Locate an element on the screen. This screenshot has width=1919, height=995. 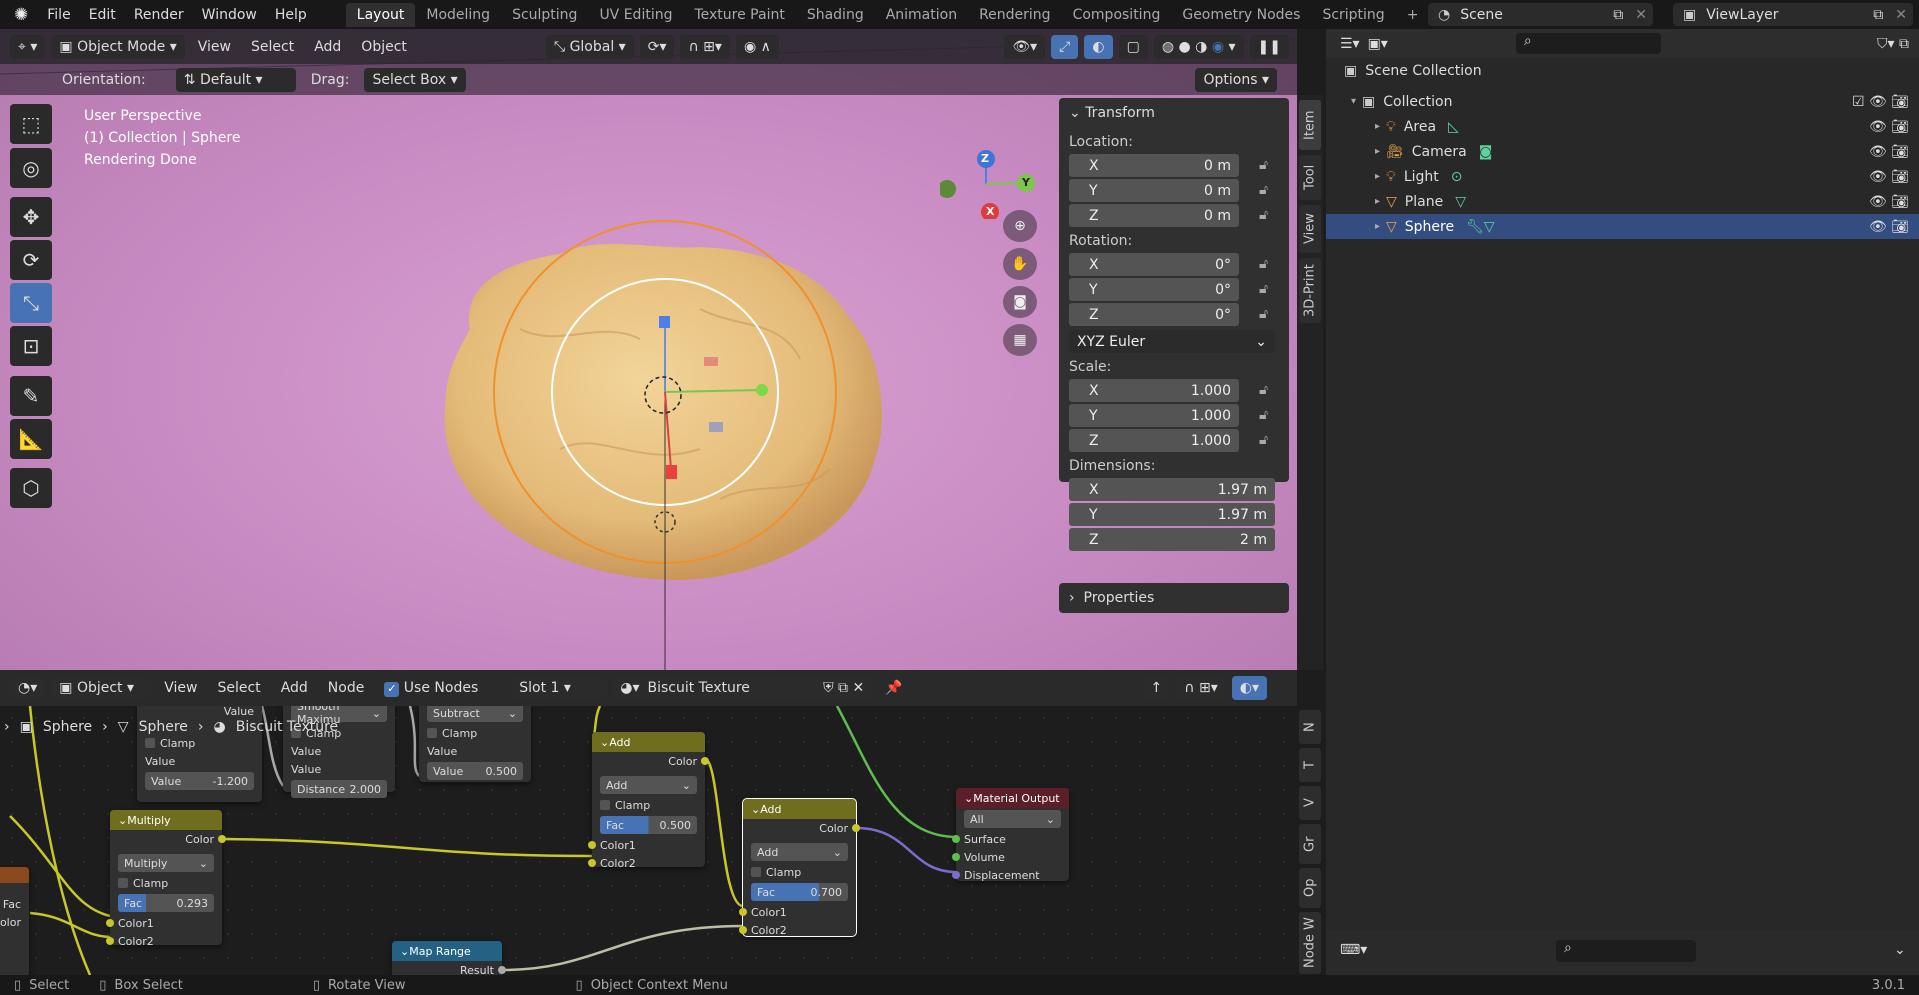
material-selector: ◕▾ Biscuit Texture ⛨ ⧉ ✕ is located at coordinates (742, 688).